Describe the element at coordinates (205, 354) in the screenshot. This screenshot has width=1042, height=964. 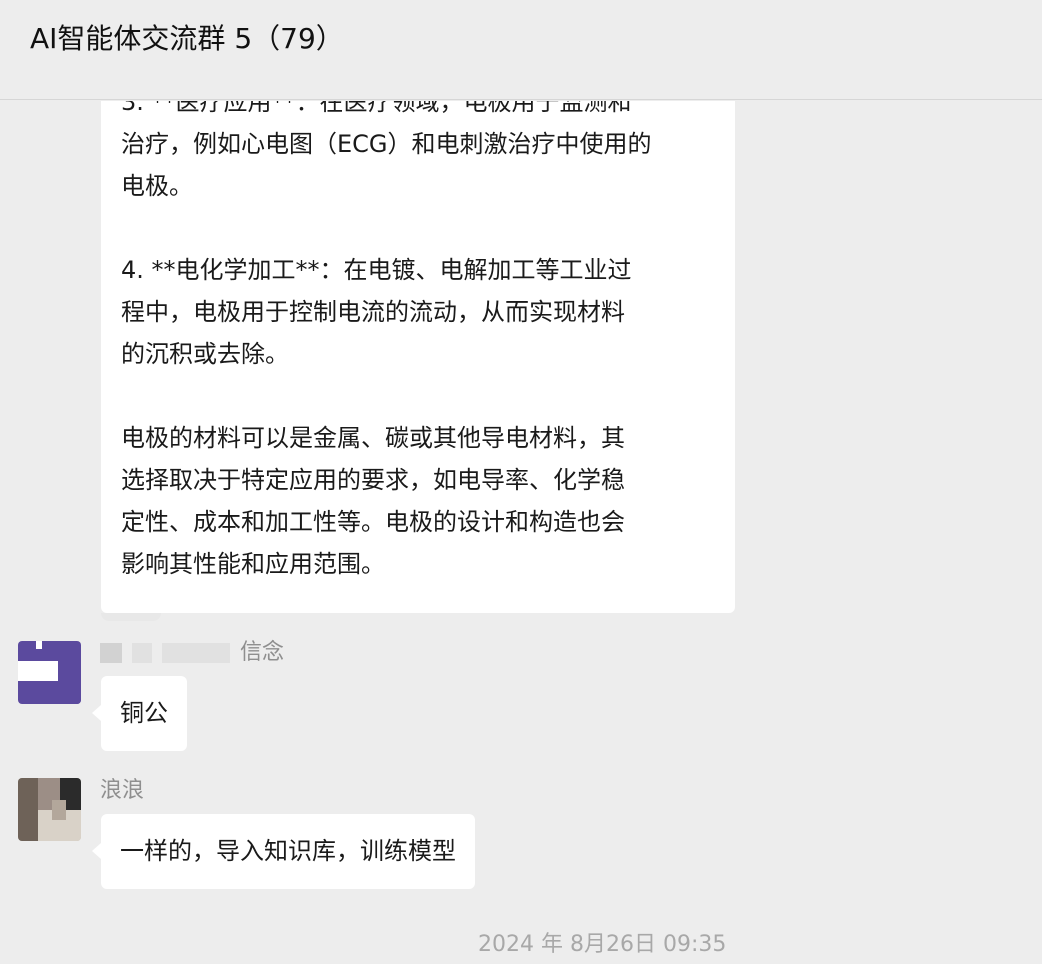
I see `message-line: 的沉积或去除。` at that location.